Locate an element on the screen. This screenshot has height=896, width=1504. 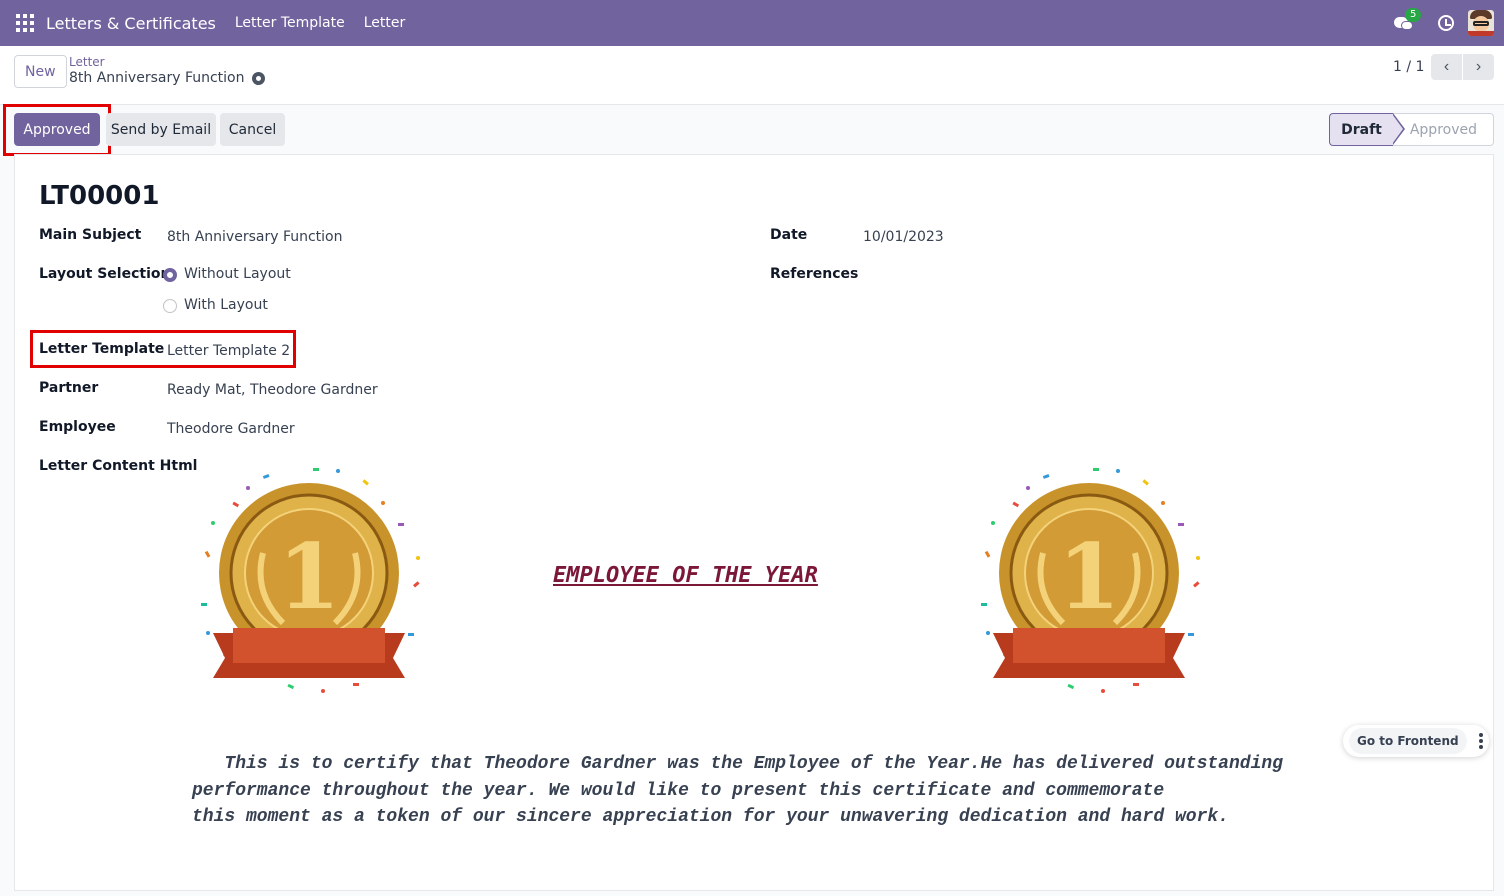
navbar-systray: 5 is located at coordinates (1449, 23).